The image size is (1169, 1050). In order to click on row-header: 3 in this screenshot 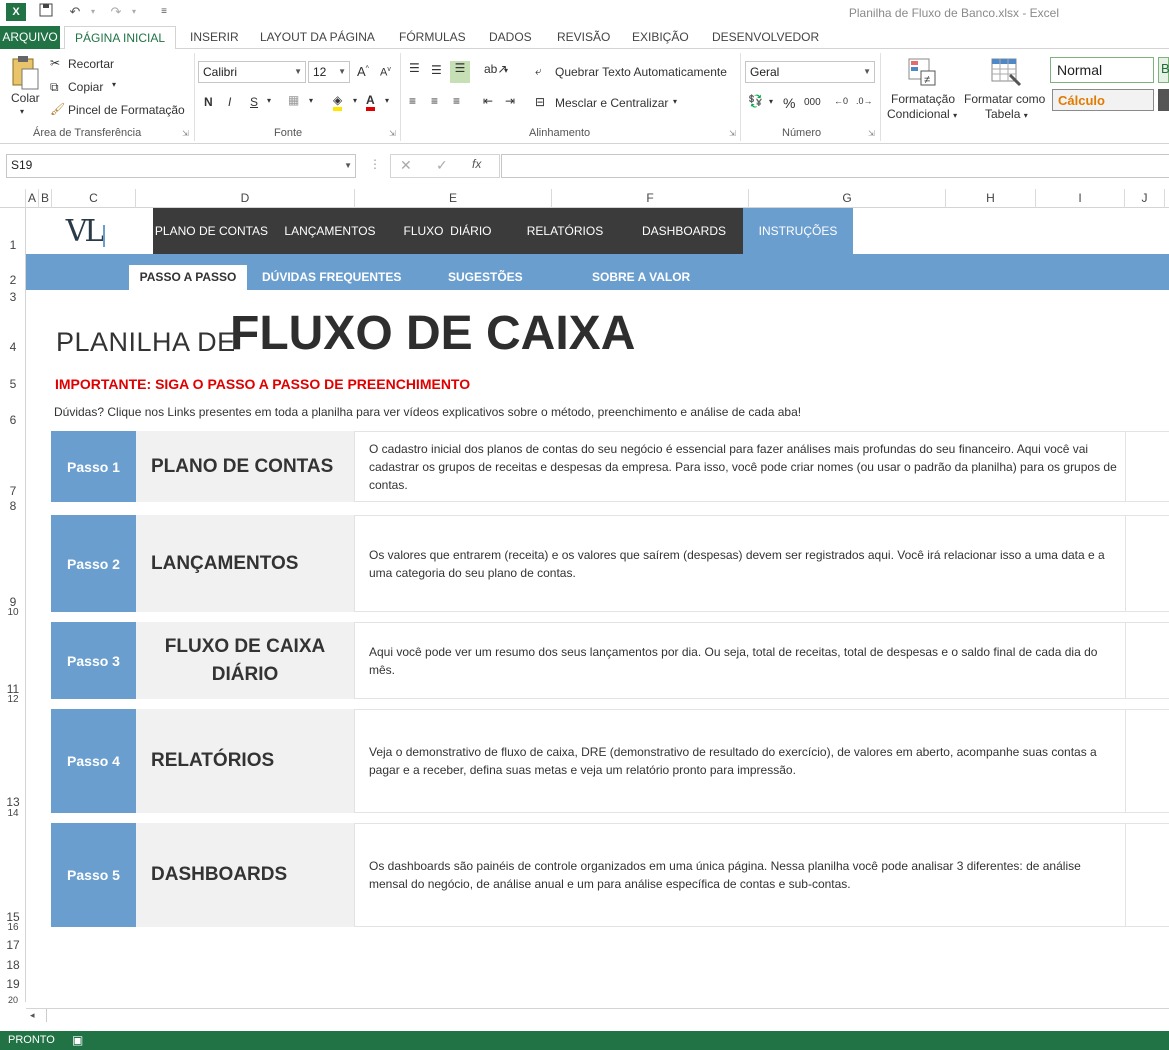, I will do `click(13, 297)`.